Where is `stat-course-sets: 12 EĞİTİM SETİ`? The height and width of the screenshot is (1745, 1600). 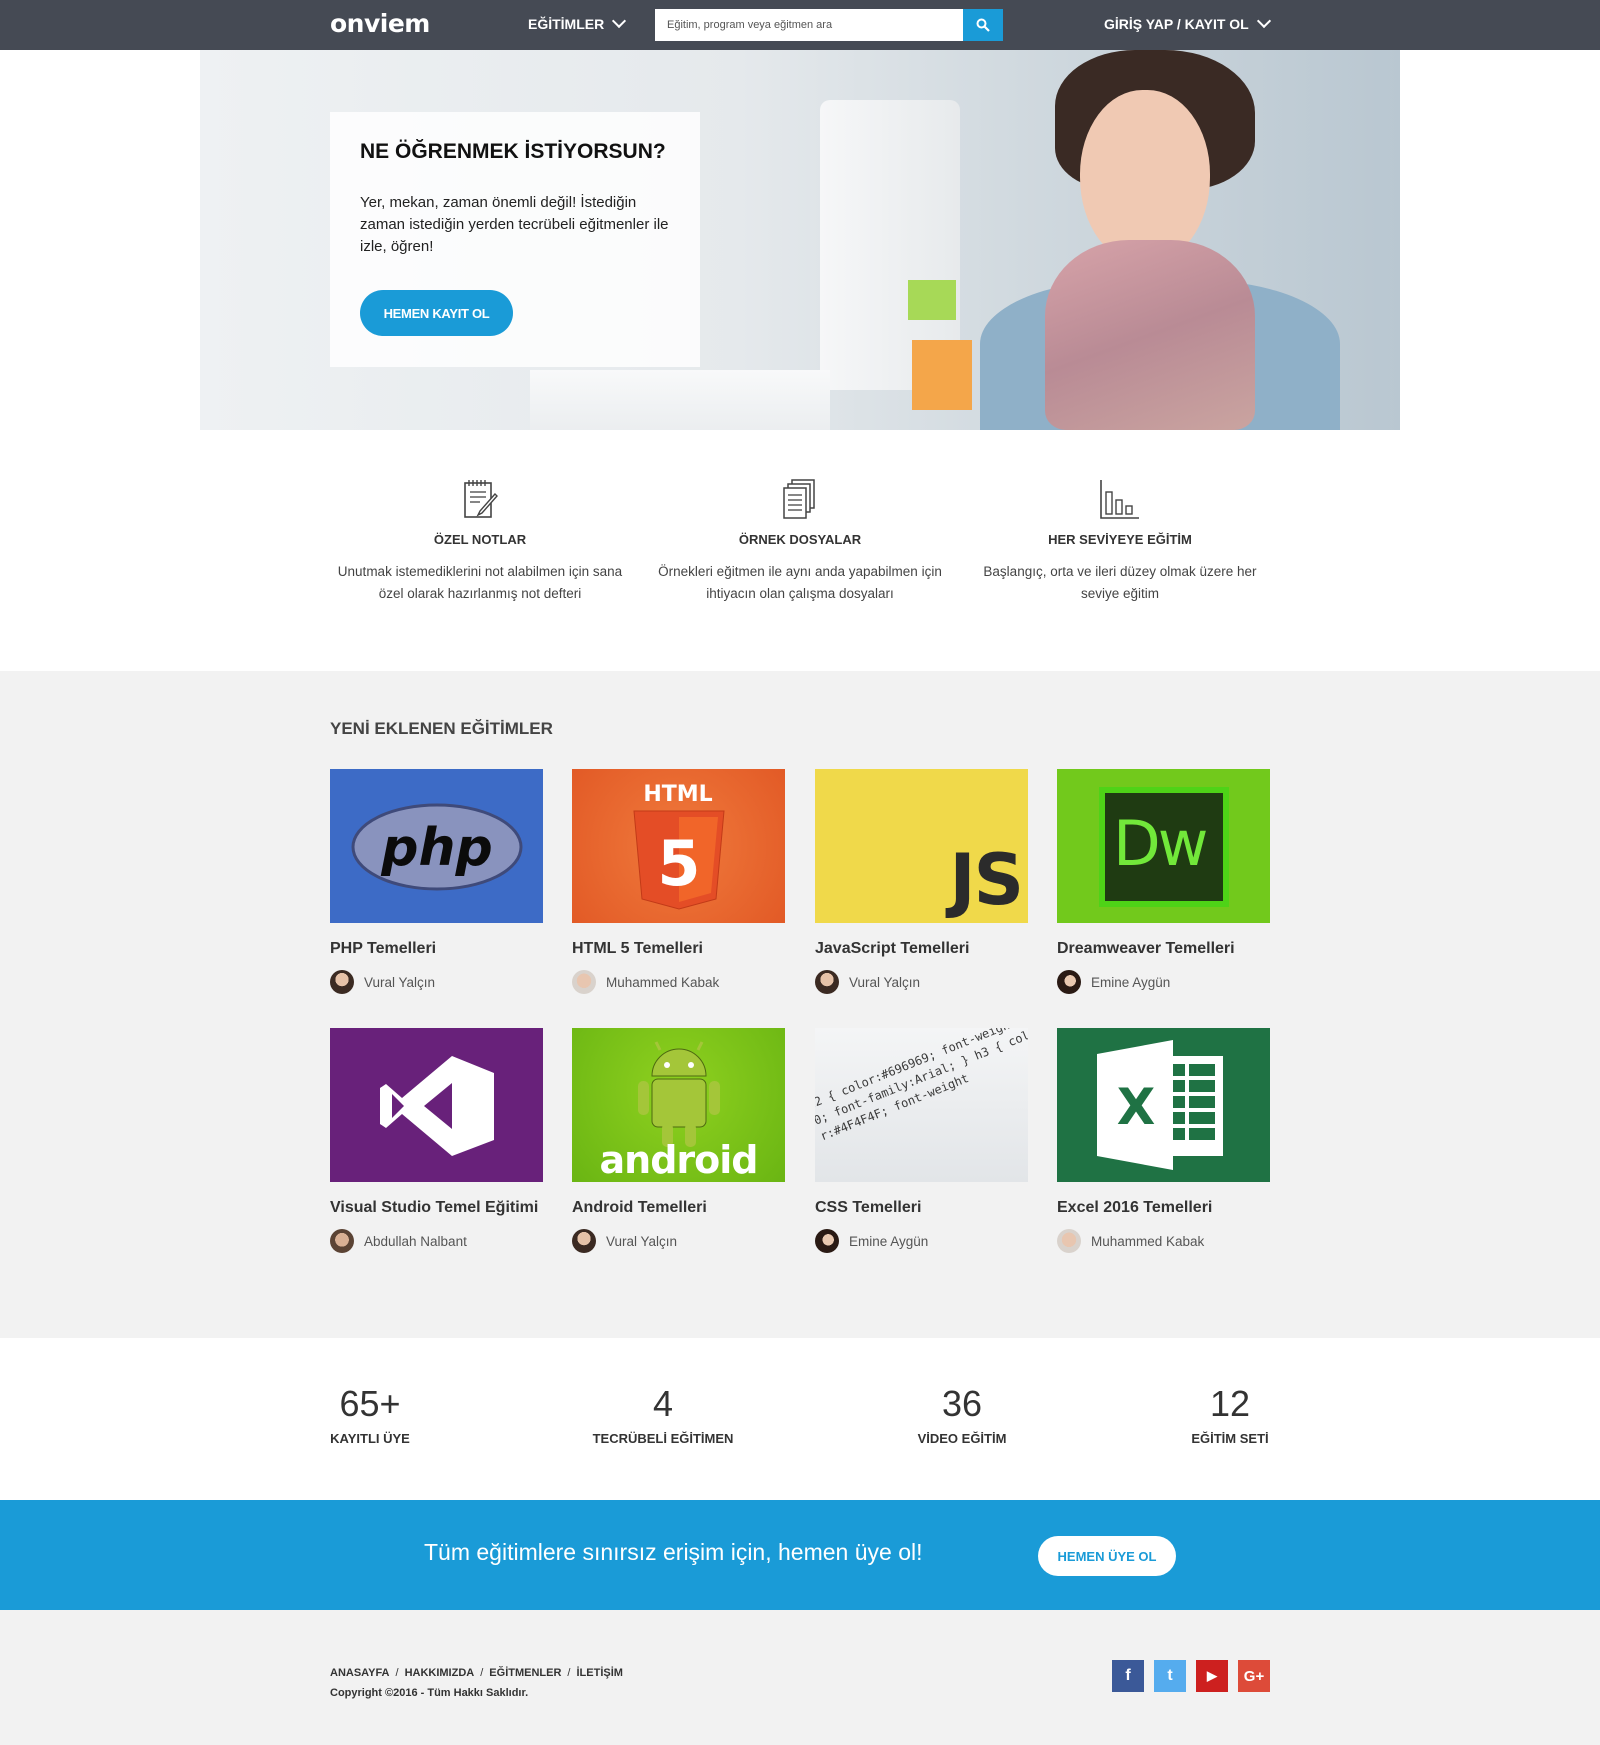
stat-course-sets: 12 EĞİTİM SETİ is located at coordinates (1230, 1414).